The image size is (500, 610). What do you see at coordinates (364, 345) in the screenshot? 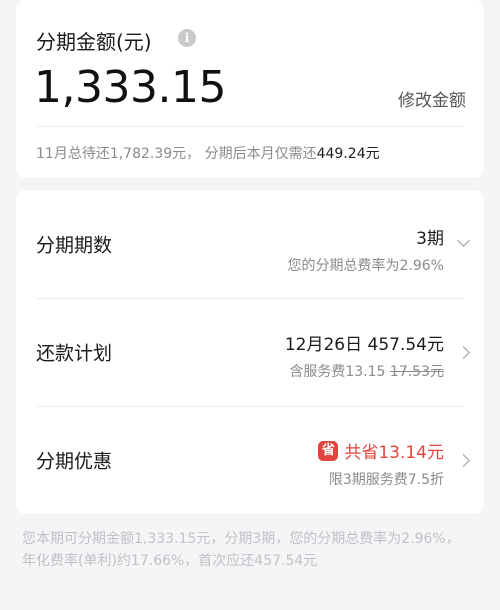
I see `plan-value: 12月26日 457.54元` at bounding box center [364, 345].